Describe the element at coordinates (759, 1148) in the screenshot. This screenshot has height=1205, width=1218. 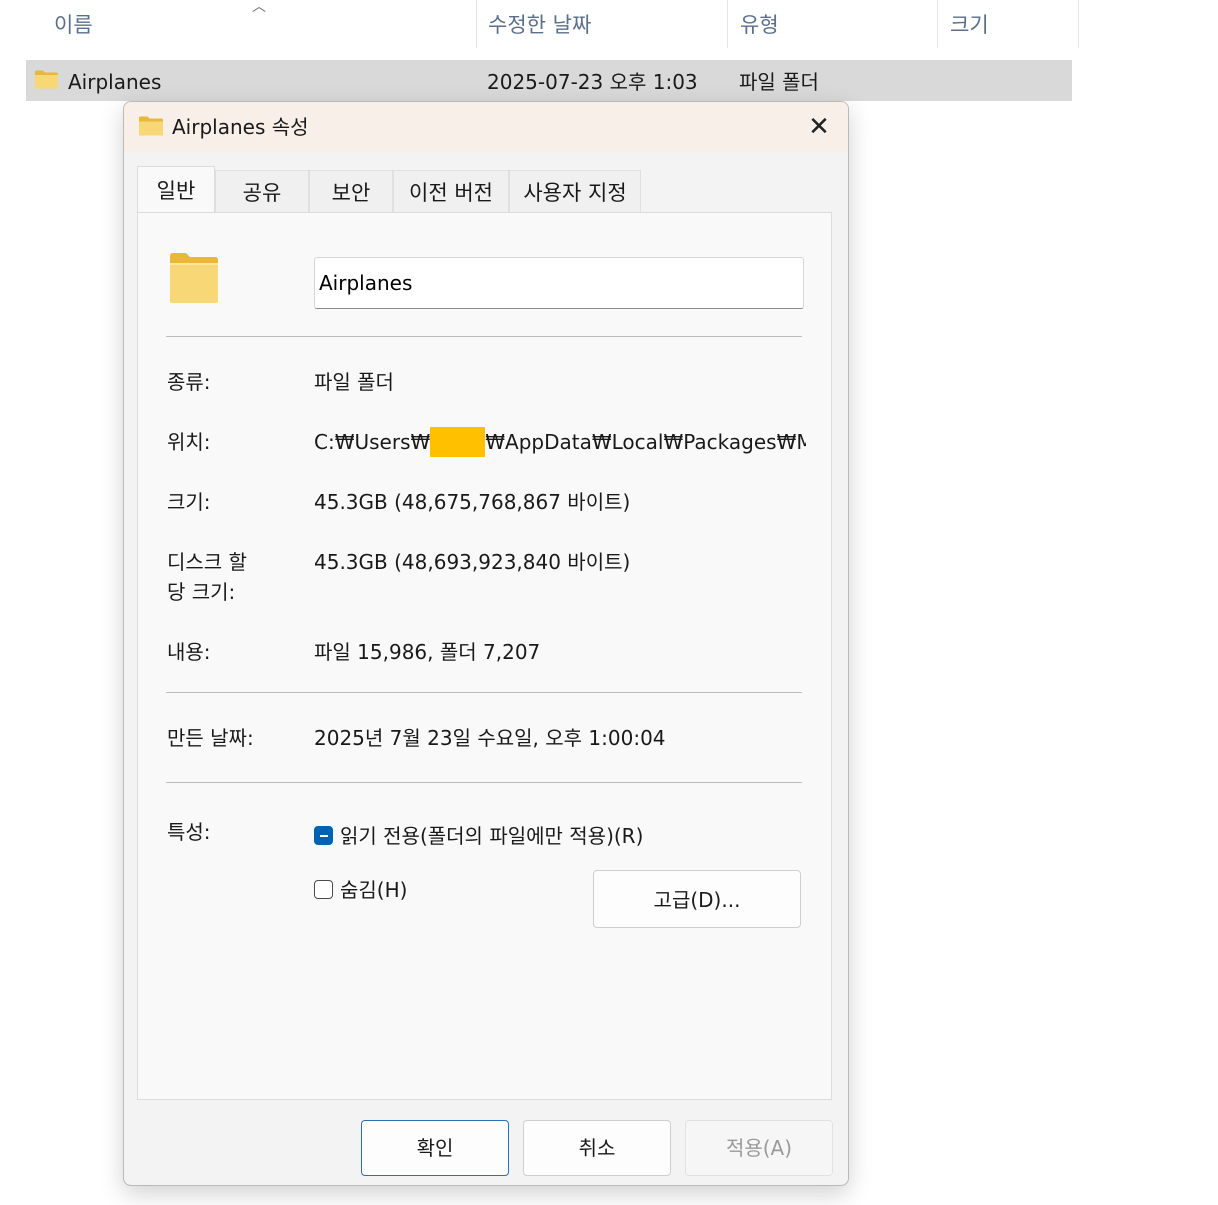
I see `apply-button: 적용(A)` at that location.